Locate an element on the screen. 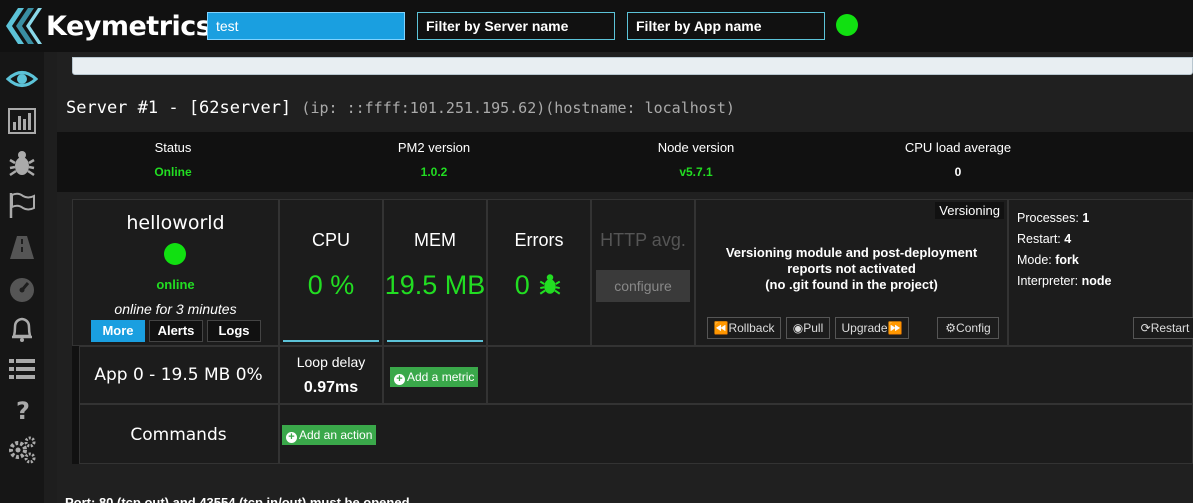  app-uptime: online for 3 minutes is located at coordinates (175, 309).